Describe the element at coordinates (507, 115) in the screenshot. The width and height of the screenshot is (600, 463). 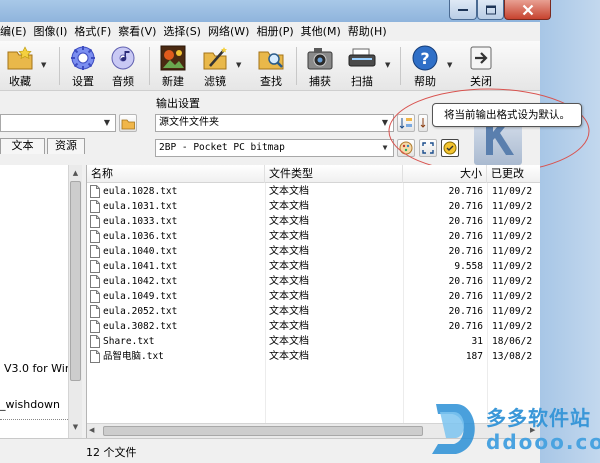
I see `tooltip: 将当前输出格式设为默认。` at that location.